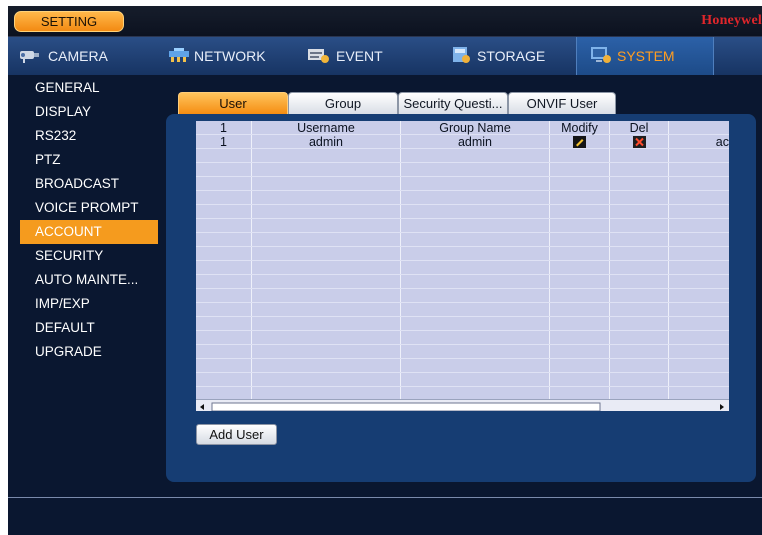 This screenshot has height=535, width=762. What do you see at coordinates (639, 128) in the screenshot?
I see `header-del: Del` at bounding box center [639, 128].